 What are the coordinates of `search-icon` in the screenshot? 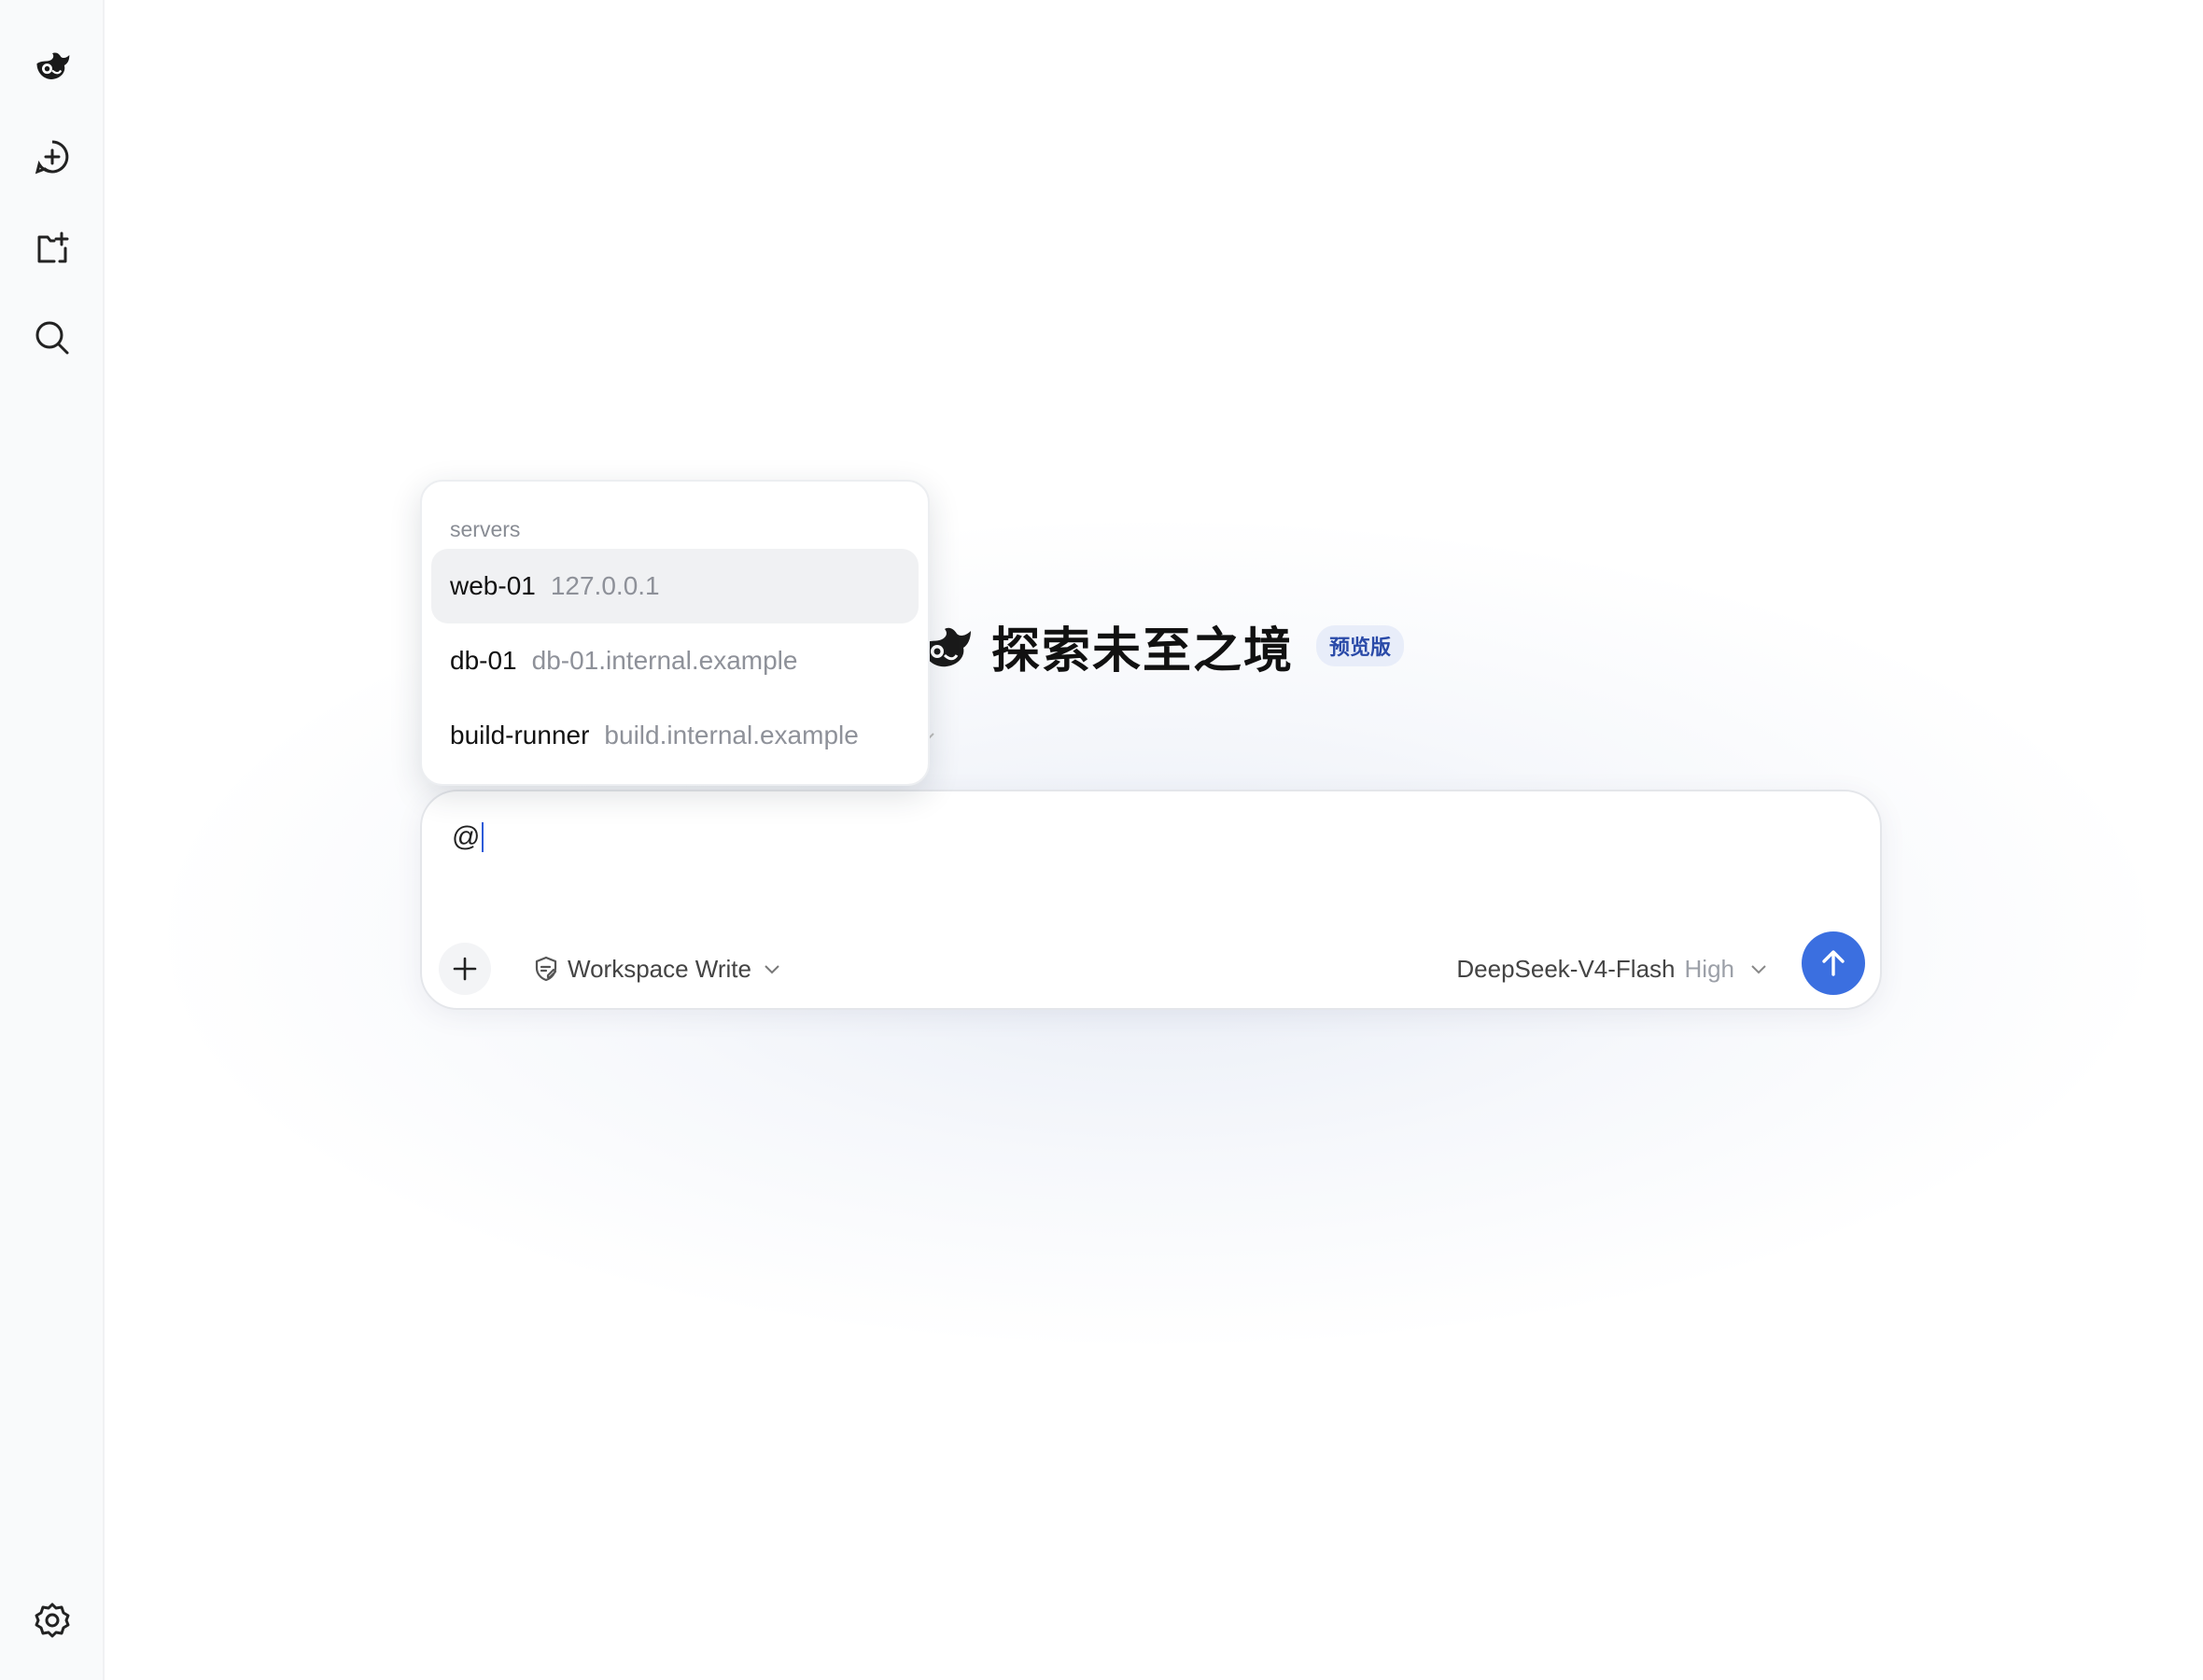 It's located at (52, 338).